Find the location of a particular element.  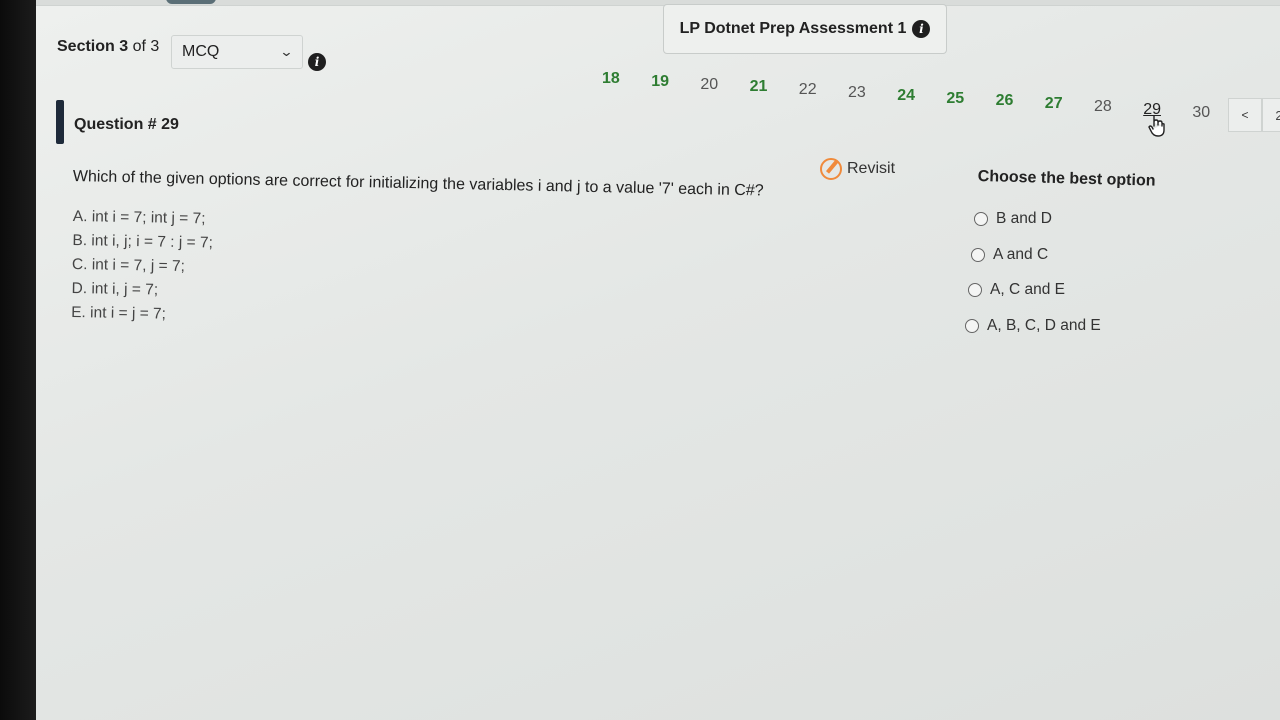

answer-choice-label: A, B, C, D and E is located at coordinates (1044, 325).